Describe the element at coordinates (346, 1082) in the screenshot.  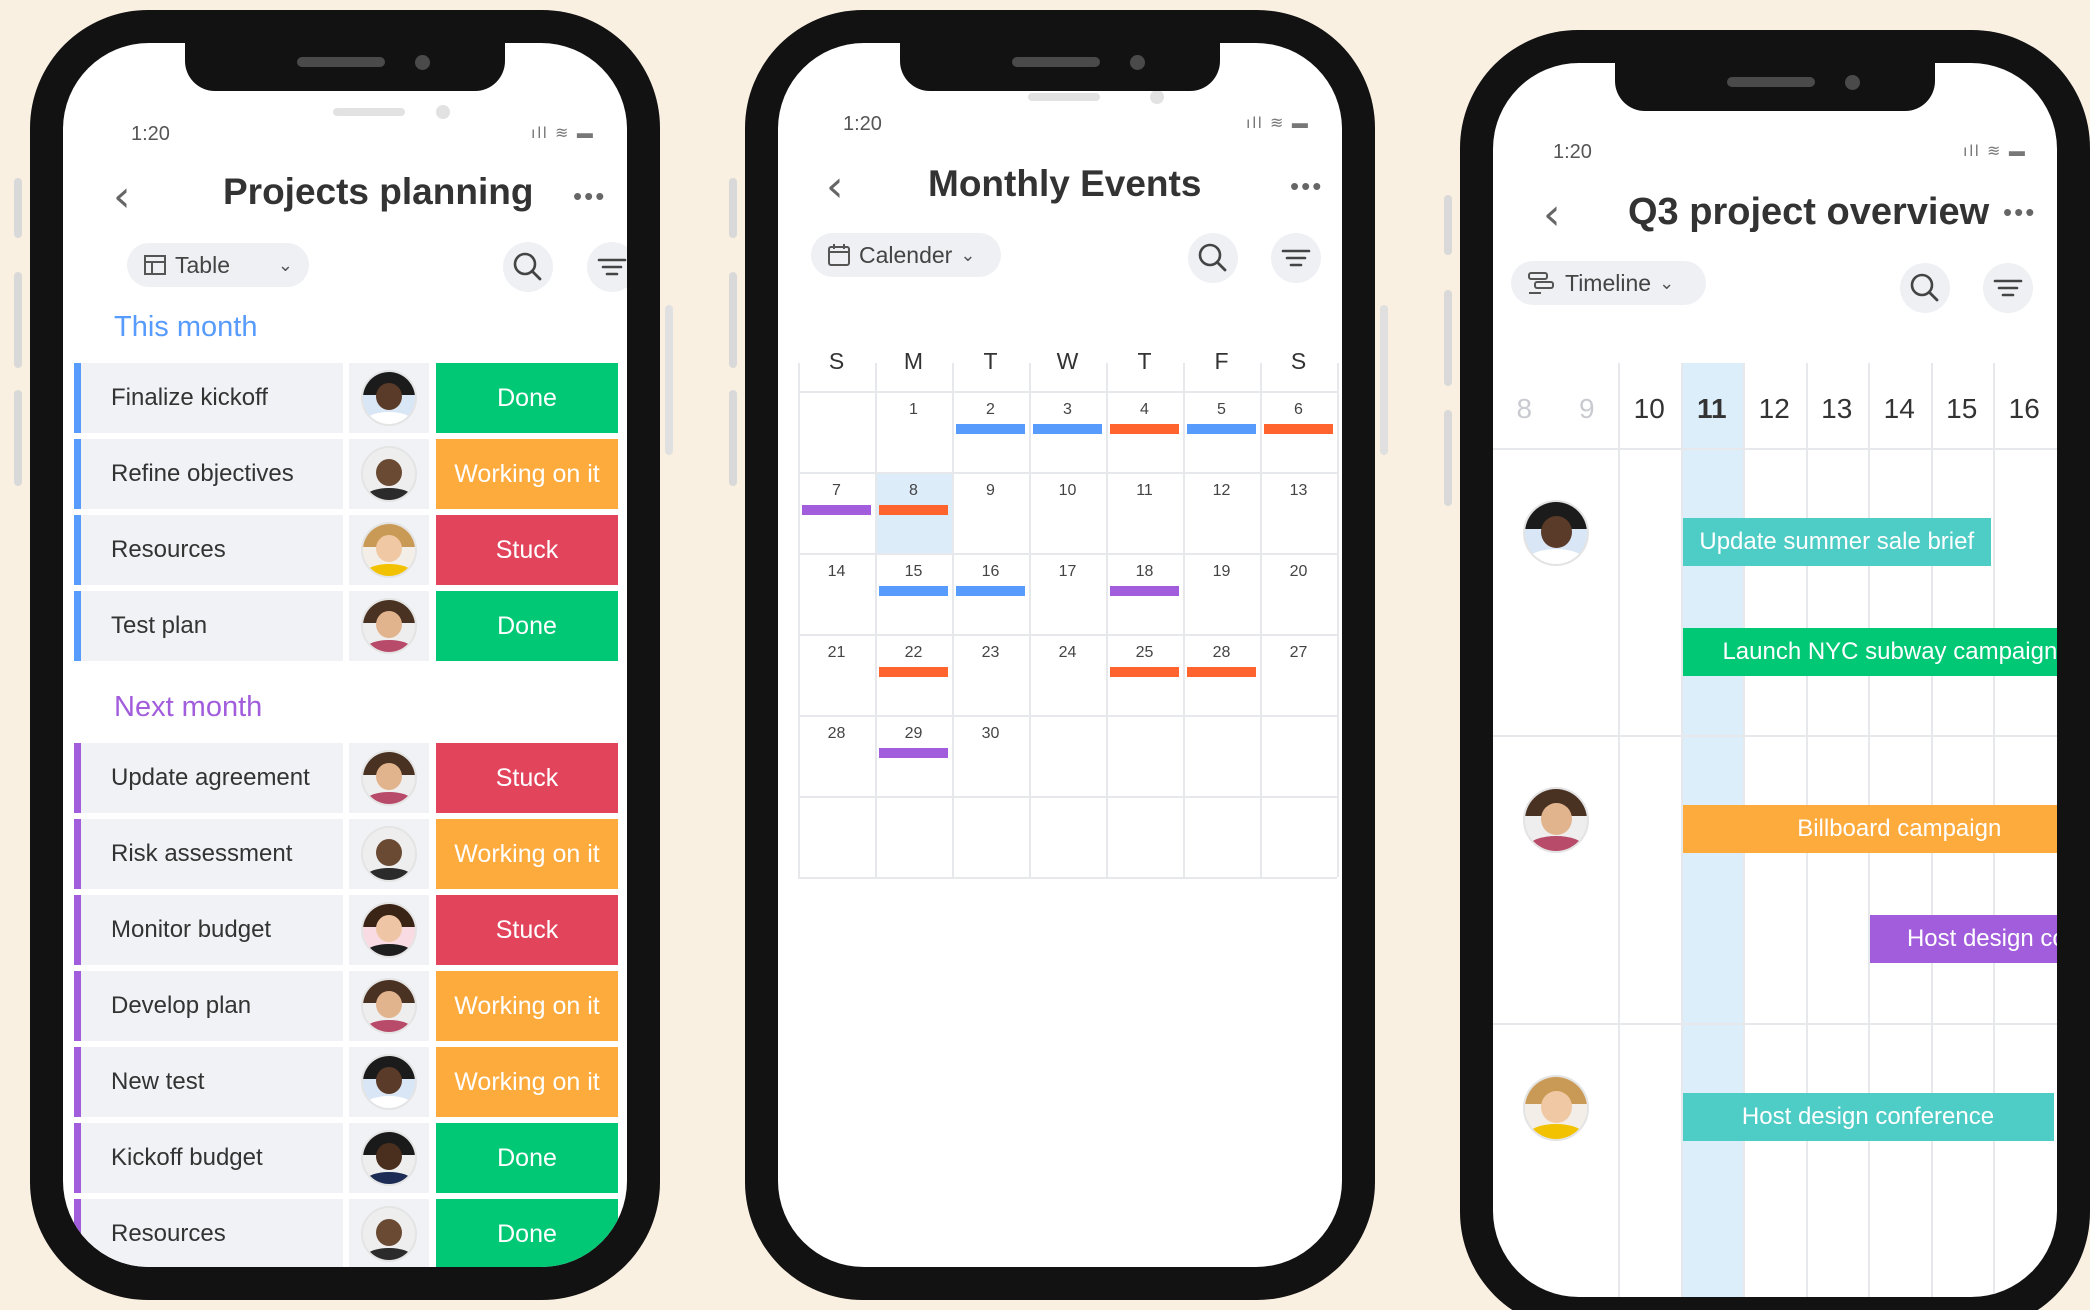
I see `table-row: New test Working on it` at that location.